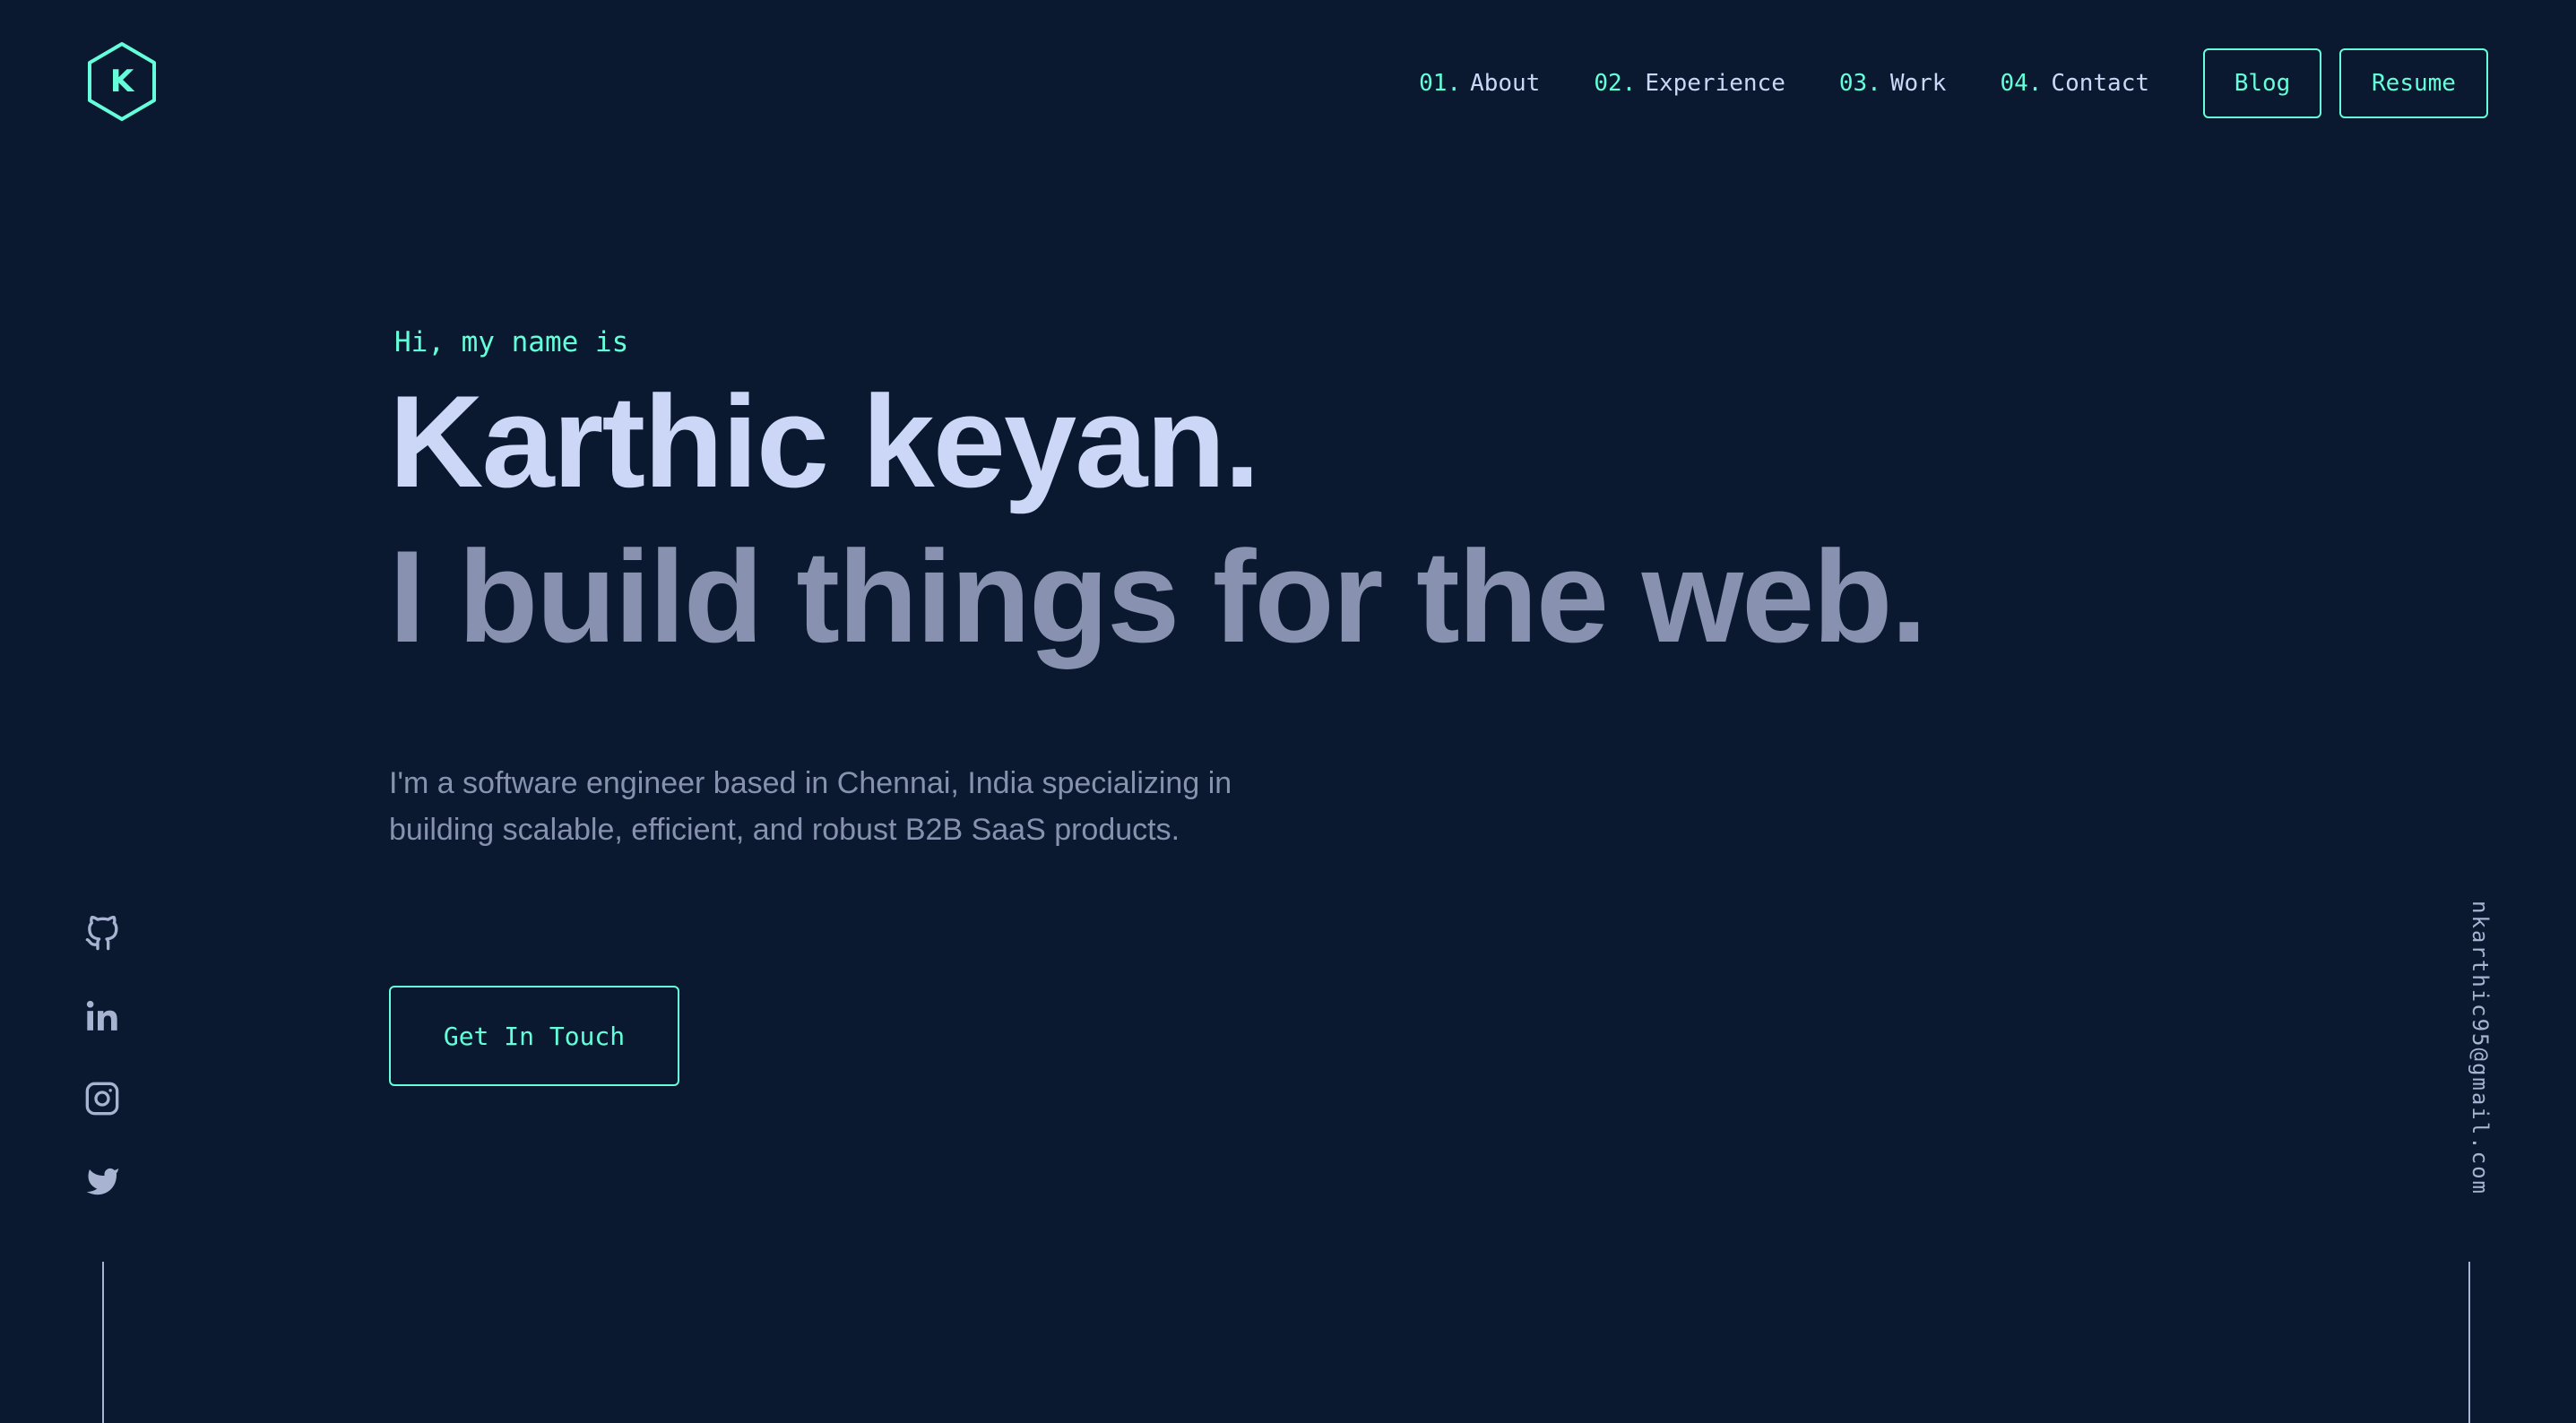  Describe the element at coordinates (103, 1343) in the screenshot. I see `left-divider-line` at that location.